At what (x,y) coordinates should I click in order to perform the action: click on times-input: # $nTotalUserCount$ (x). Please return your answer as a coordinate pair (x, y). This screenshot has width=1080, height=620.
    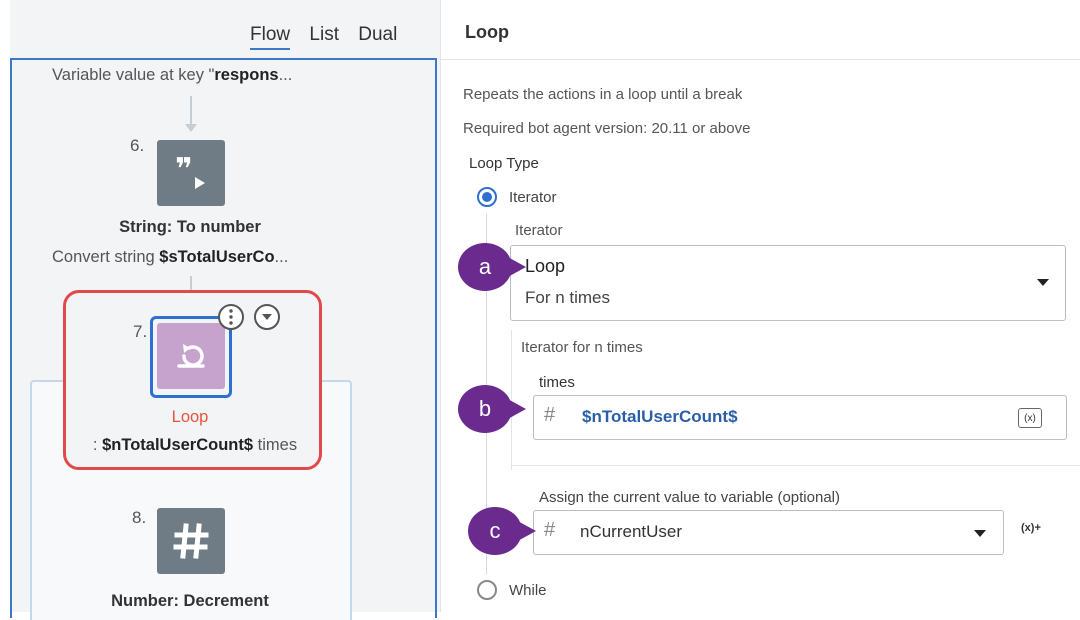
    Looking at the image, I should click on (800, 417).